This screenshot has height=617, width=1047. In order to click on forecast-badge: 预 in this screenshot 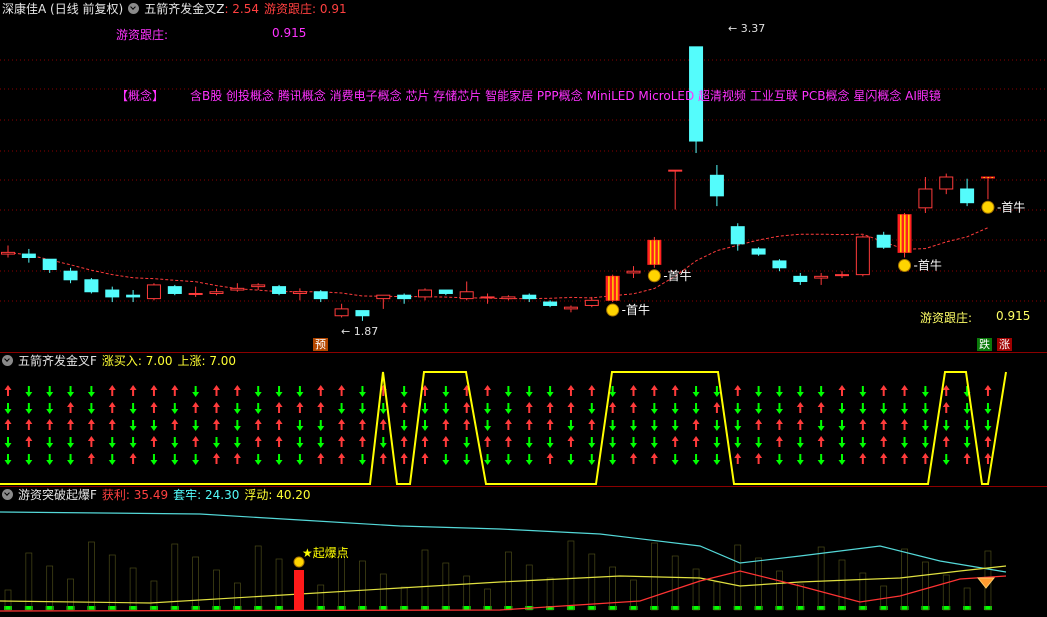, I will do `click(320, 344)`.